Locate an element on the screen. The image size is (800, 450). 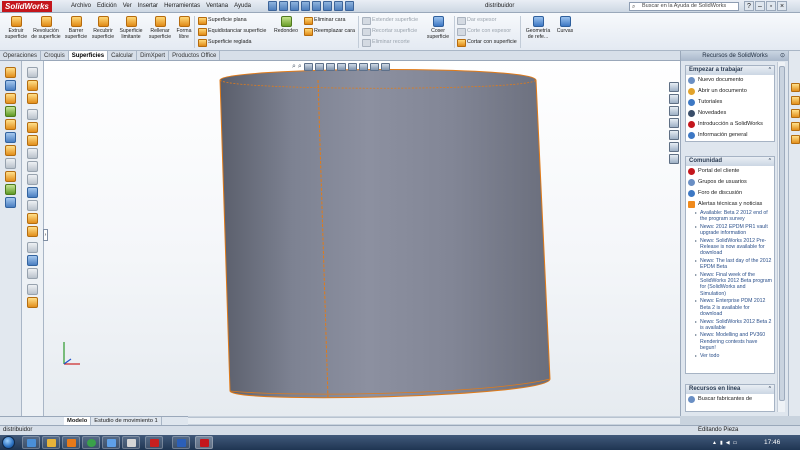
open-document-link: Abrir un documento is located at coordinates (730, 91).